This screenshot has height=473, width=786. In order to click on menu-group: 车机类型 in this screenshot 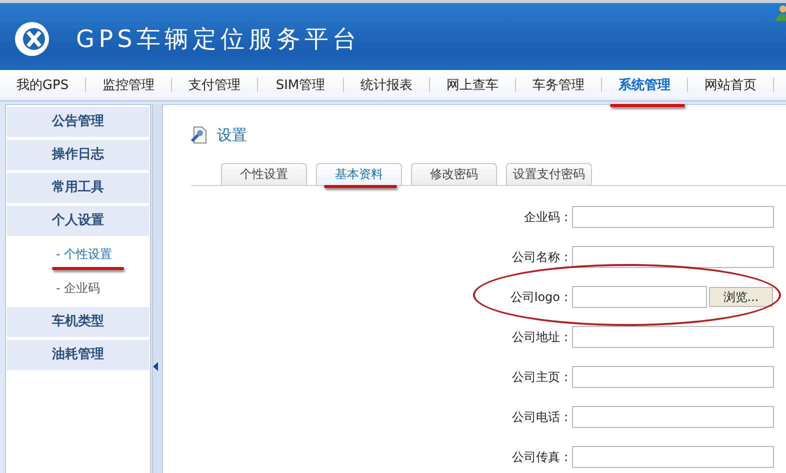, I will do `click(78, 322)`.